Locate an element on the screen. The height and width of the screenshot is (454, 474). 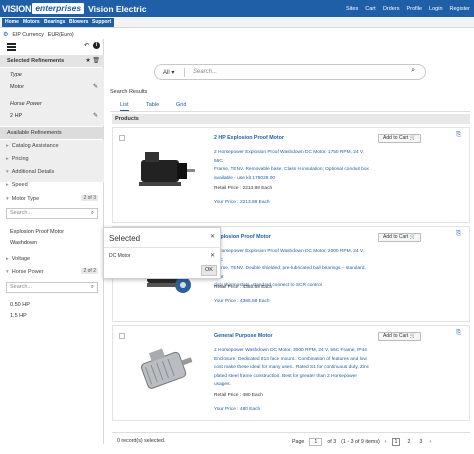
nav-cart: Cart is located at coordinates (370, 9).